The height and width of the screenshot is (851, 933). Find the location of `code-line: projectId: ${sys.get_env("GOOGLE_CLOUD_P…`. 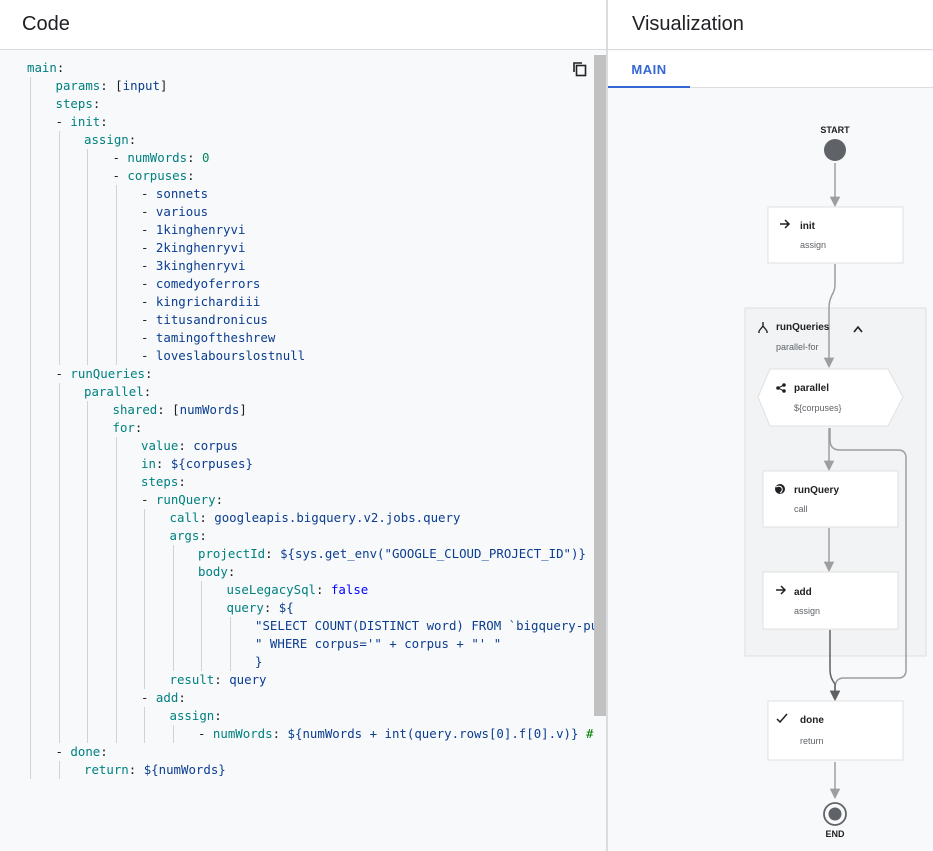

code-line: projectId: ${sys.get_env("GOOGLE_CLOUD_P… is located at coordinates (392, 554).